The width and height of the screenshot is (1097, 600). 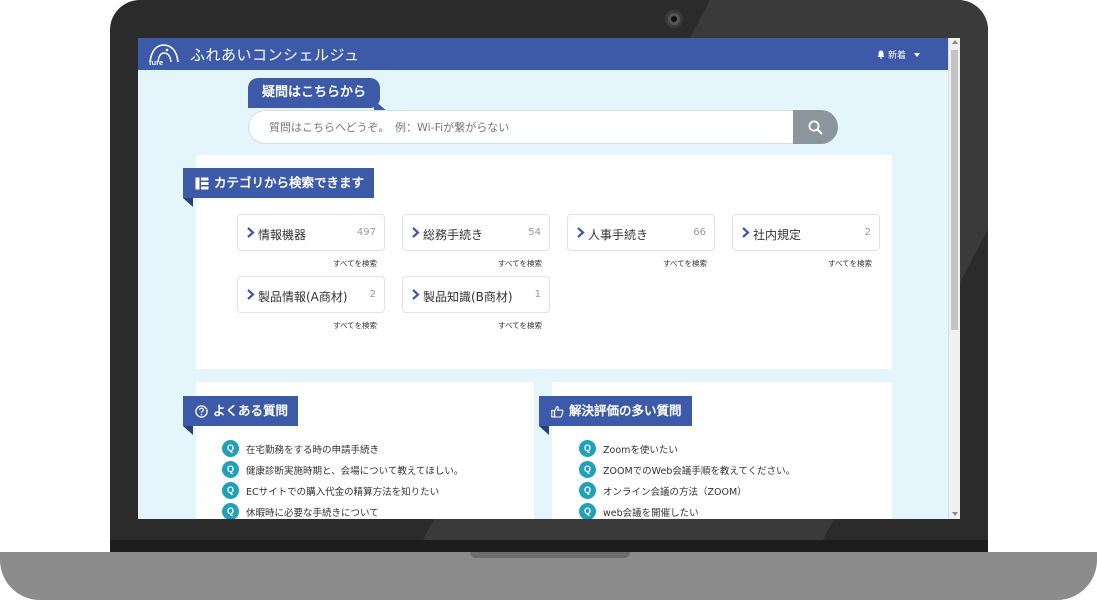 What do you see at coordinates (156, 62) in the screenshot?
I see `logo-text: fure` at bounding box center [156, 62].